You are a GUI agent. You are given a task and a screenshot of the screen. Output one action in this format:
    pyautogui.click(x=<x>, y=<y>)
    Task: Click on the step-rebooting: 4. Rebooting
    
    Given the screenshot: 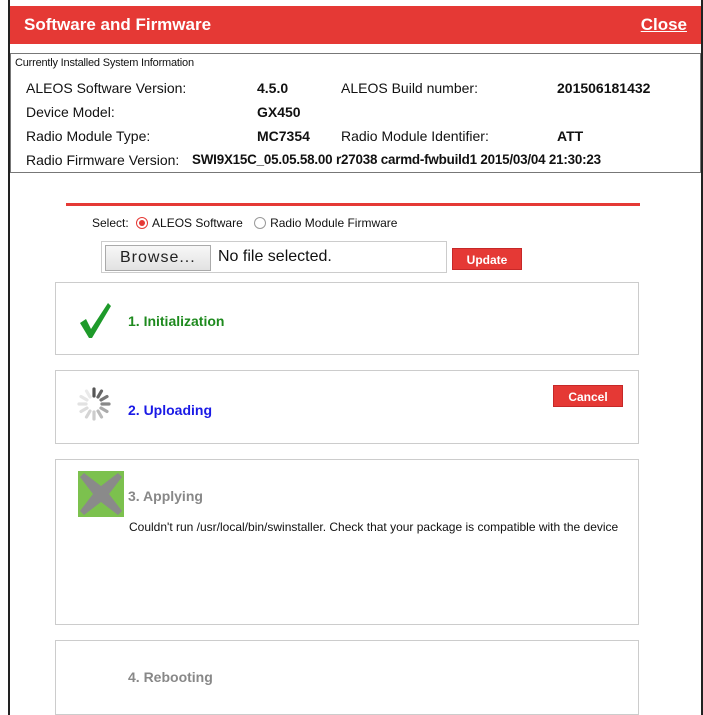 What is the action you would take?
    pyautogui.click(x=347, y=677)
    